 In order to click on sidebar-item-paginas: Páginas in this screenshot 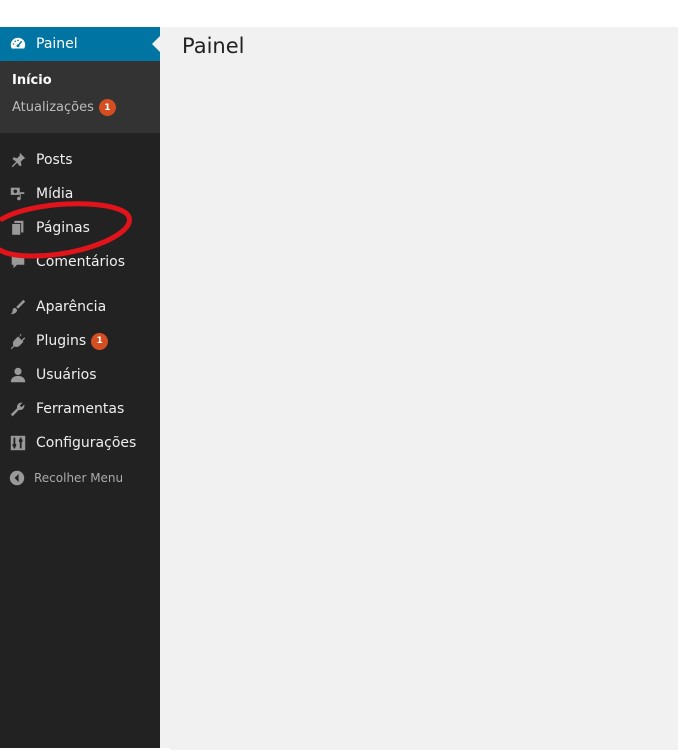, I will do `click(80, 228)`.